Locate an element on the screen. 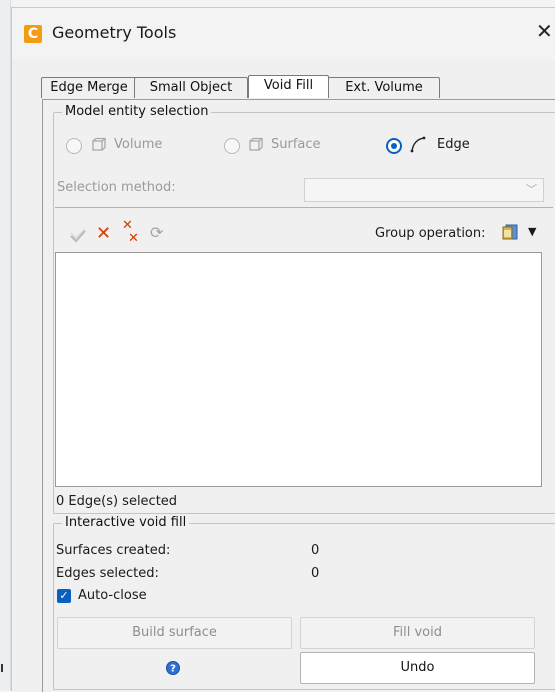 The width and height of the screenshot is (555, 692). divider is located at coordinates (304, 207).